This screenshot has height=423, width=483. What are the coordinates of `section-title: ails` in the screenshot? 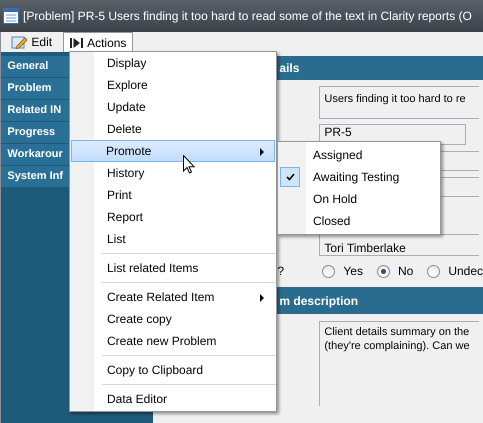 It's located at (289, 68).